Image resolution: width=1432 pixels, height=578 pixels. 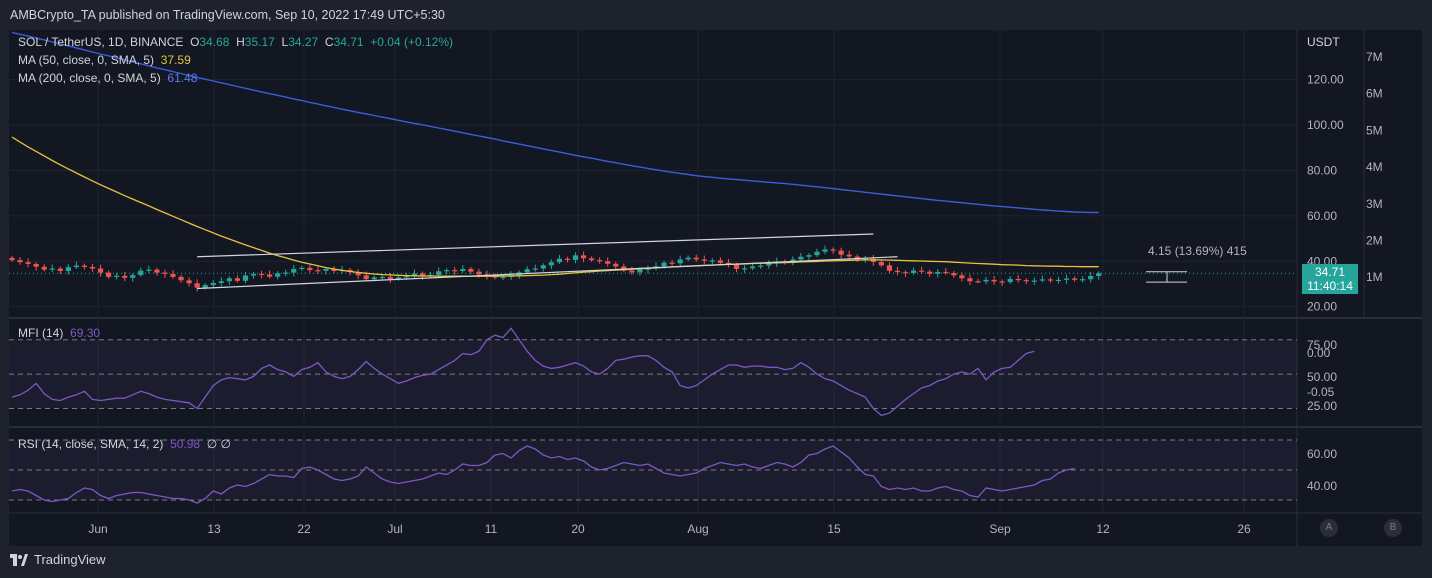 I want to click on low-value: 34.27, so click(x=303, y=42).